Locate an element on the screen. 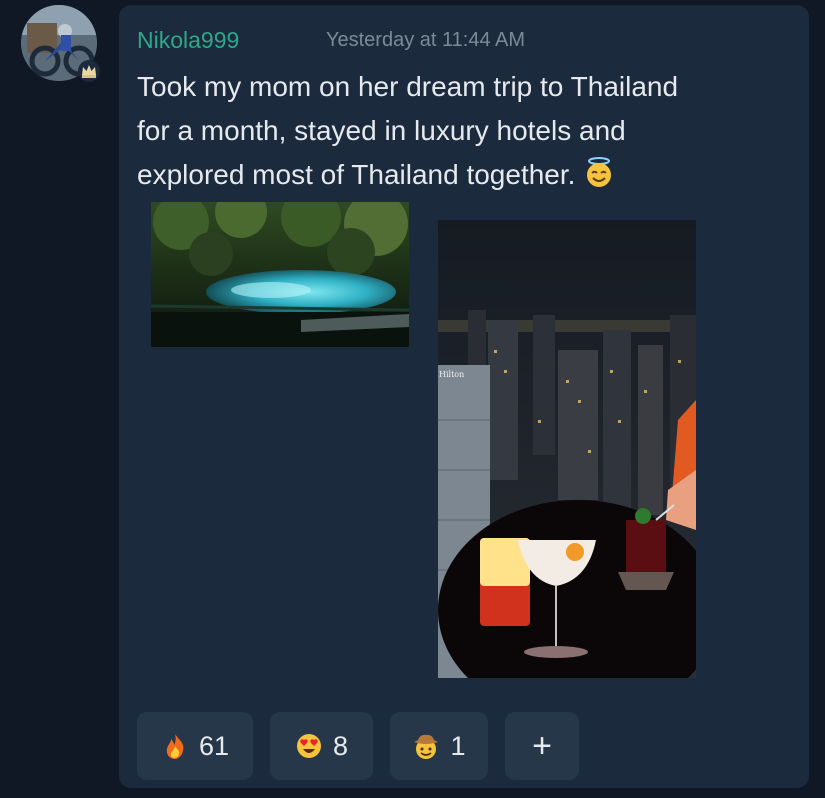  crown-badge-icon is located at coordinates (89, 71).